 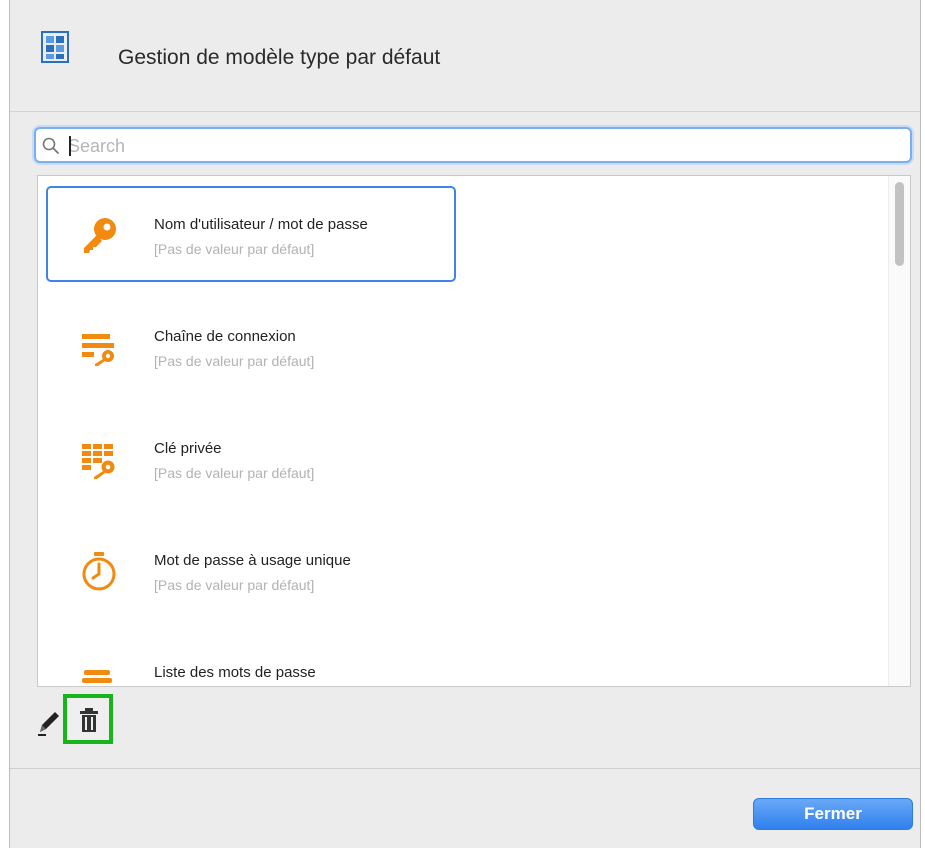 What do you see at coordinates (97, 676) in the screenshot?
I see `password-list-icon` at bounding box center [97, 676].